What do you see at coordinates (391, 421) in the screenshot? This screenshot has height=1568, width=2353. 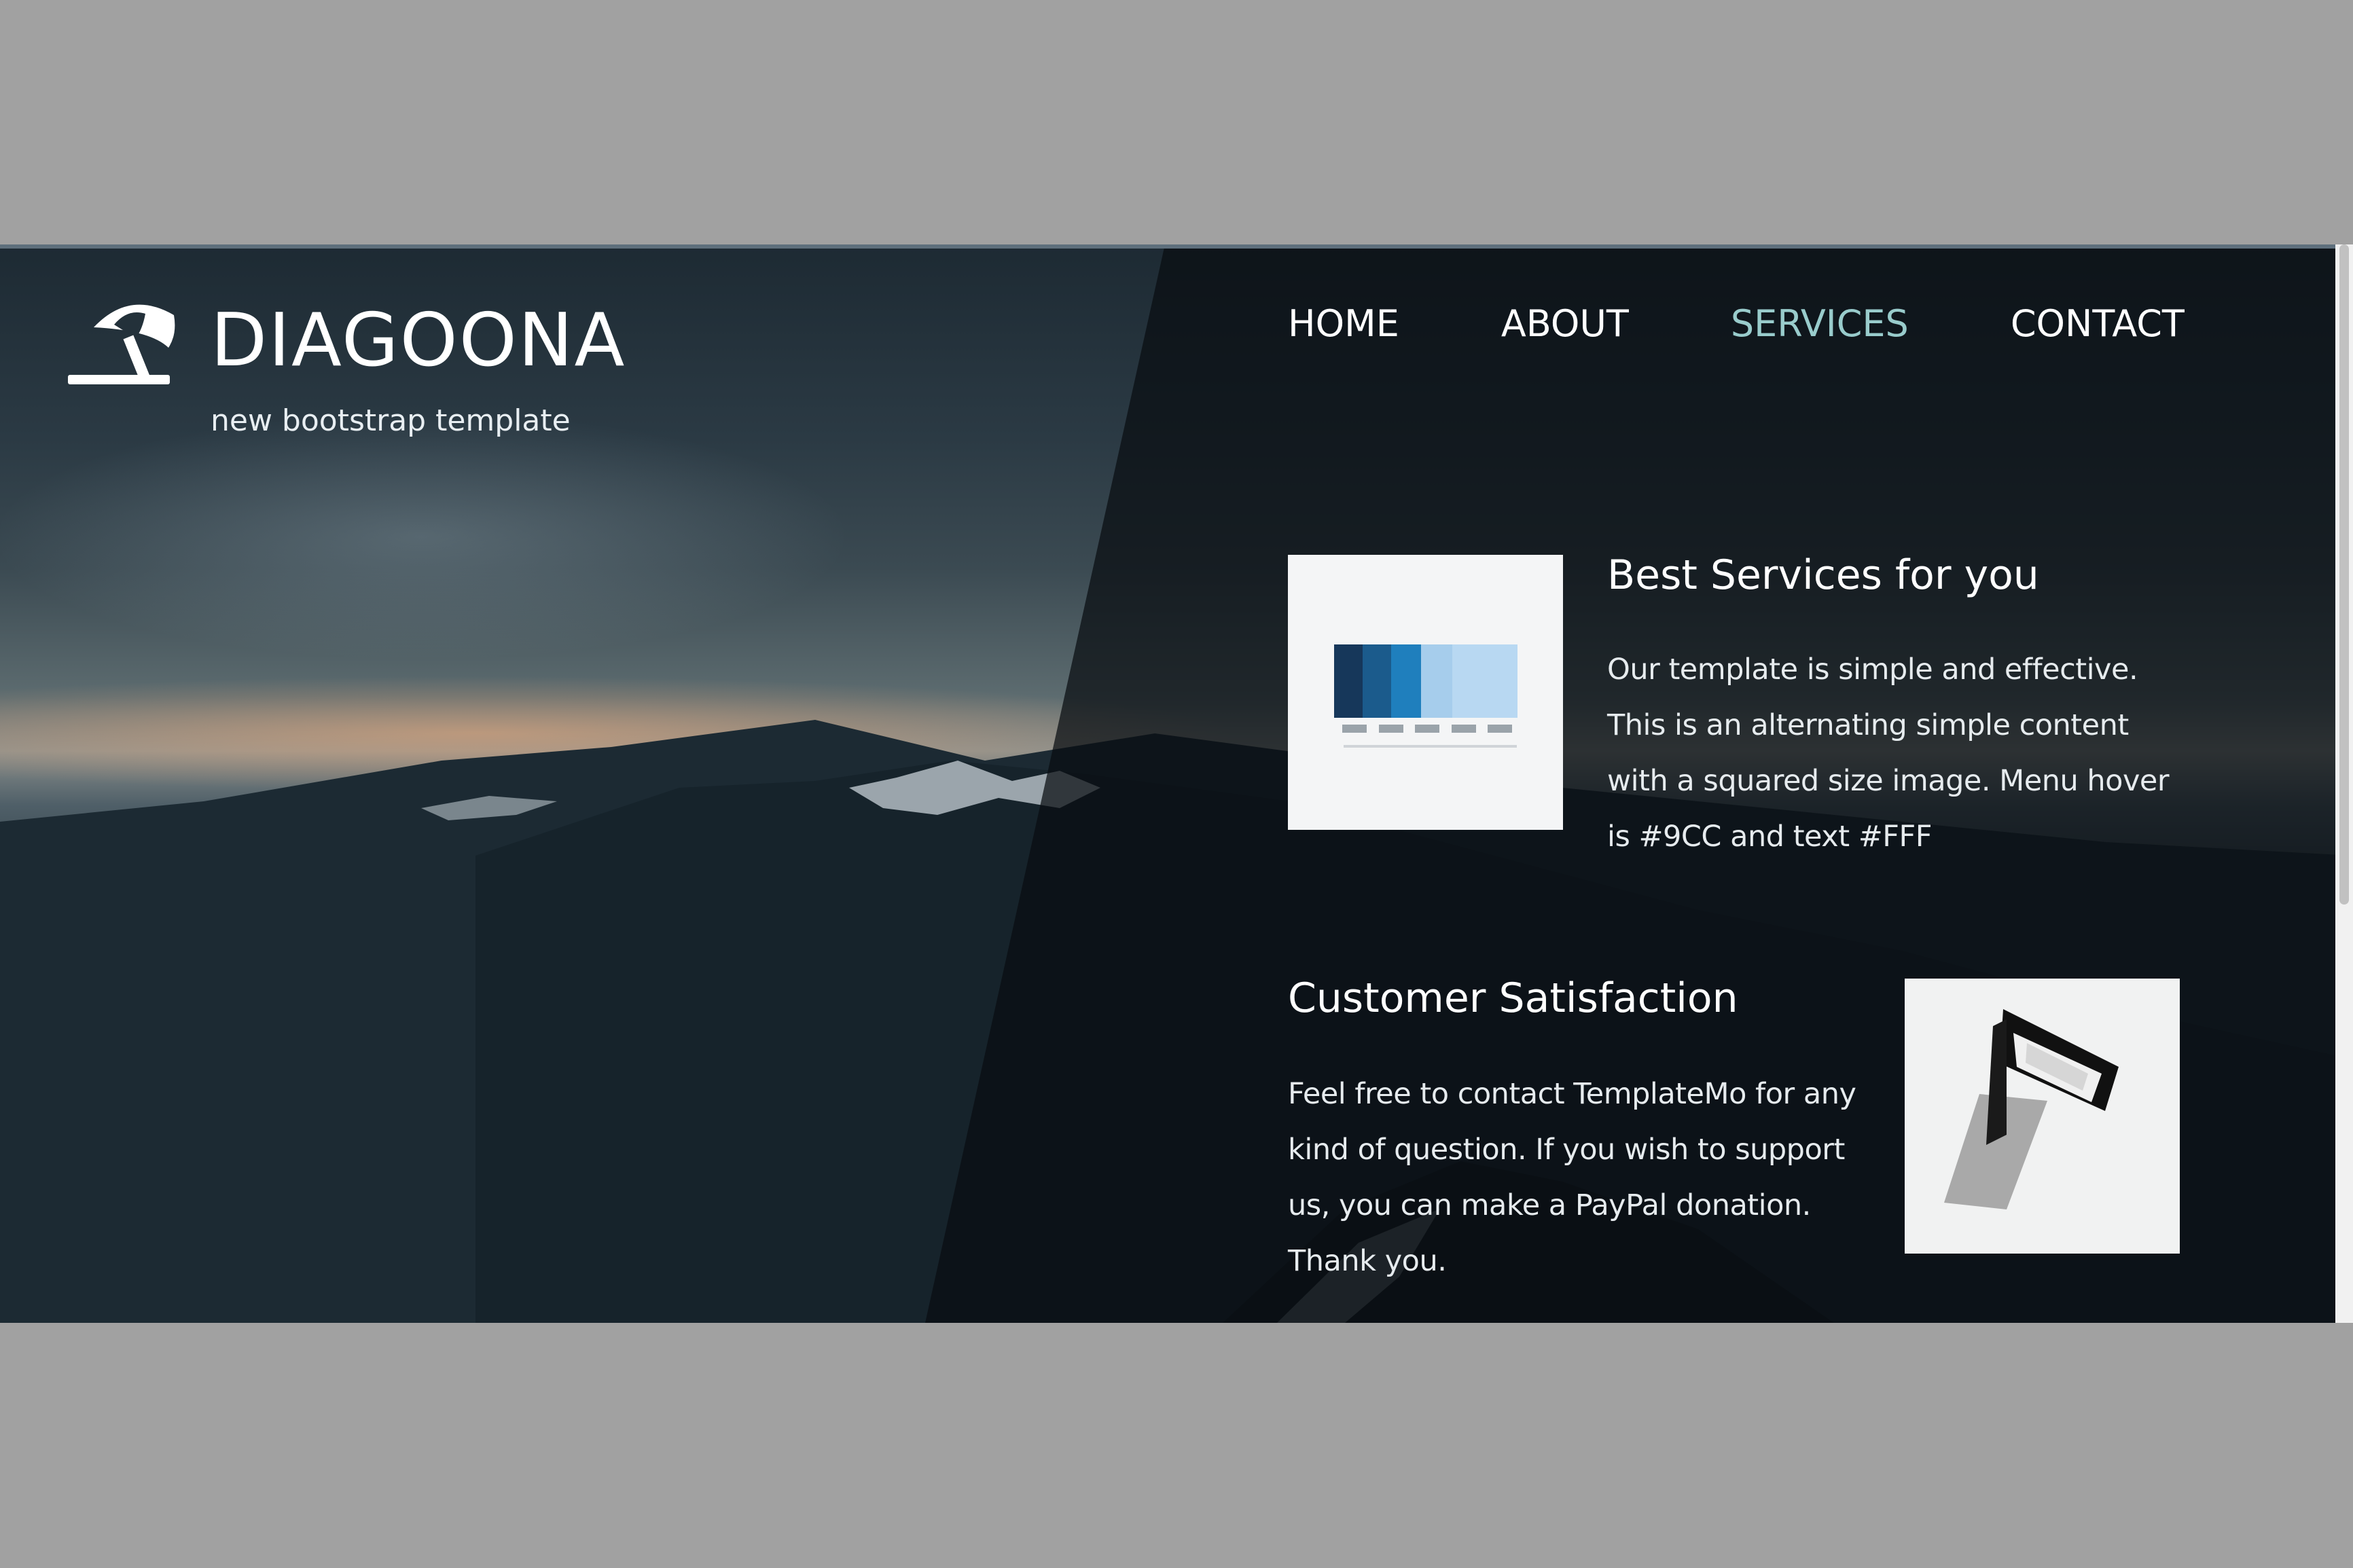 I see `site-tagline: new bootstrap template` at bounding box center [391, 421].